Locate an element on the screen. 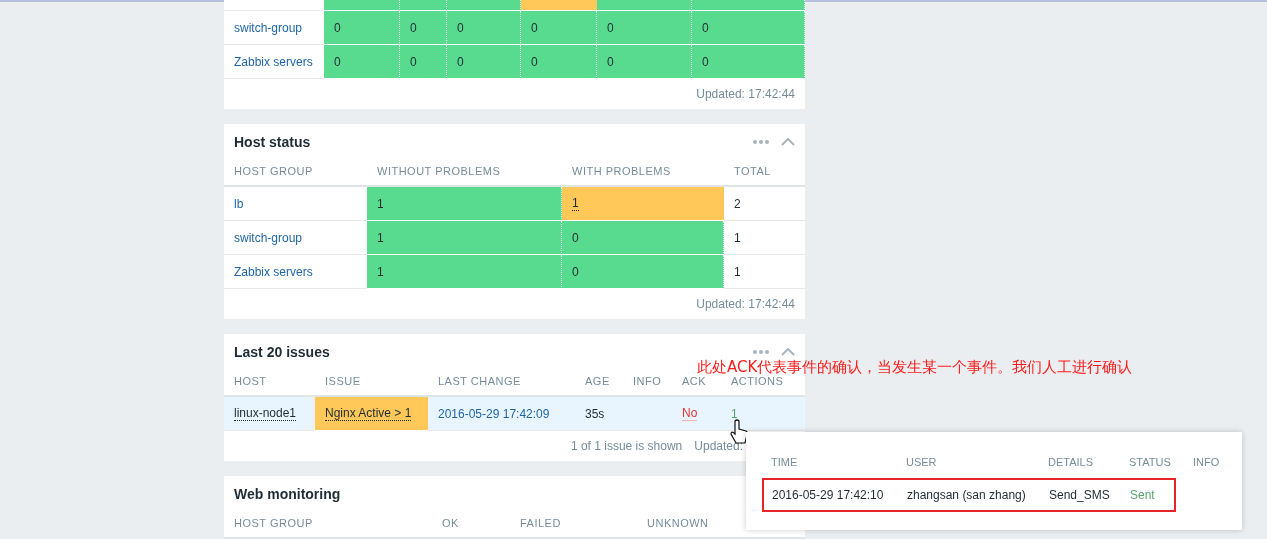  column-header: STATUS is located at coordinates (1150, 462).